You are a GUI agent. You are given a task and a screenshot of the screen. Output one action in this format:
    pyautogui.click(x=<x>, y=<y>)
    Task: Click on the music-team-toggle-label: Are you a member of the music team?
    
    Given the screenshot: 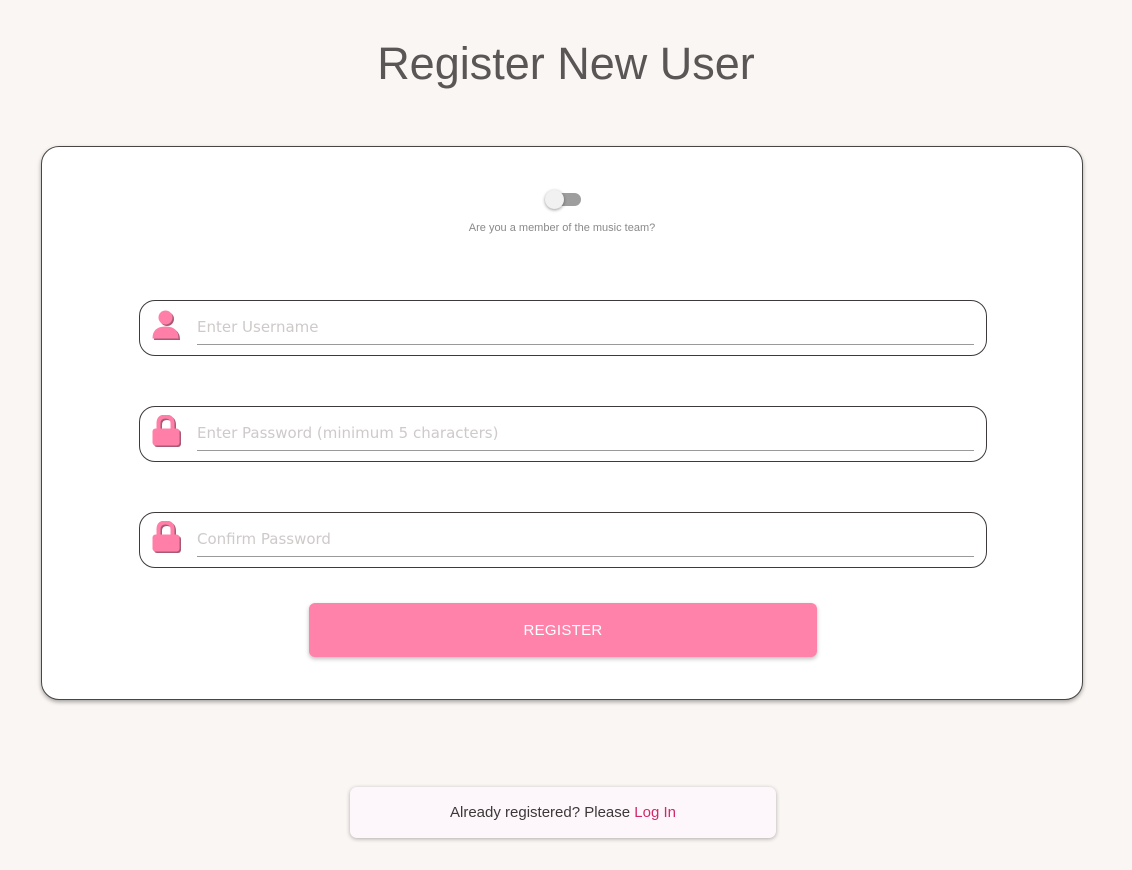 What is the action you would take?
    pyautogui.click(x=562, y=228)
    